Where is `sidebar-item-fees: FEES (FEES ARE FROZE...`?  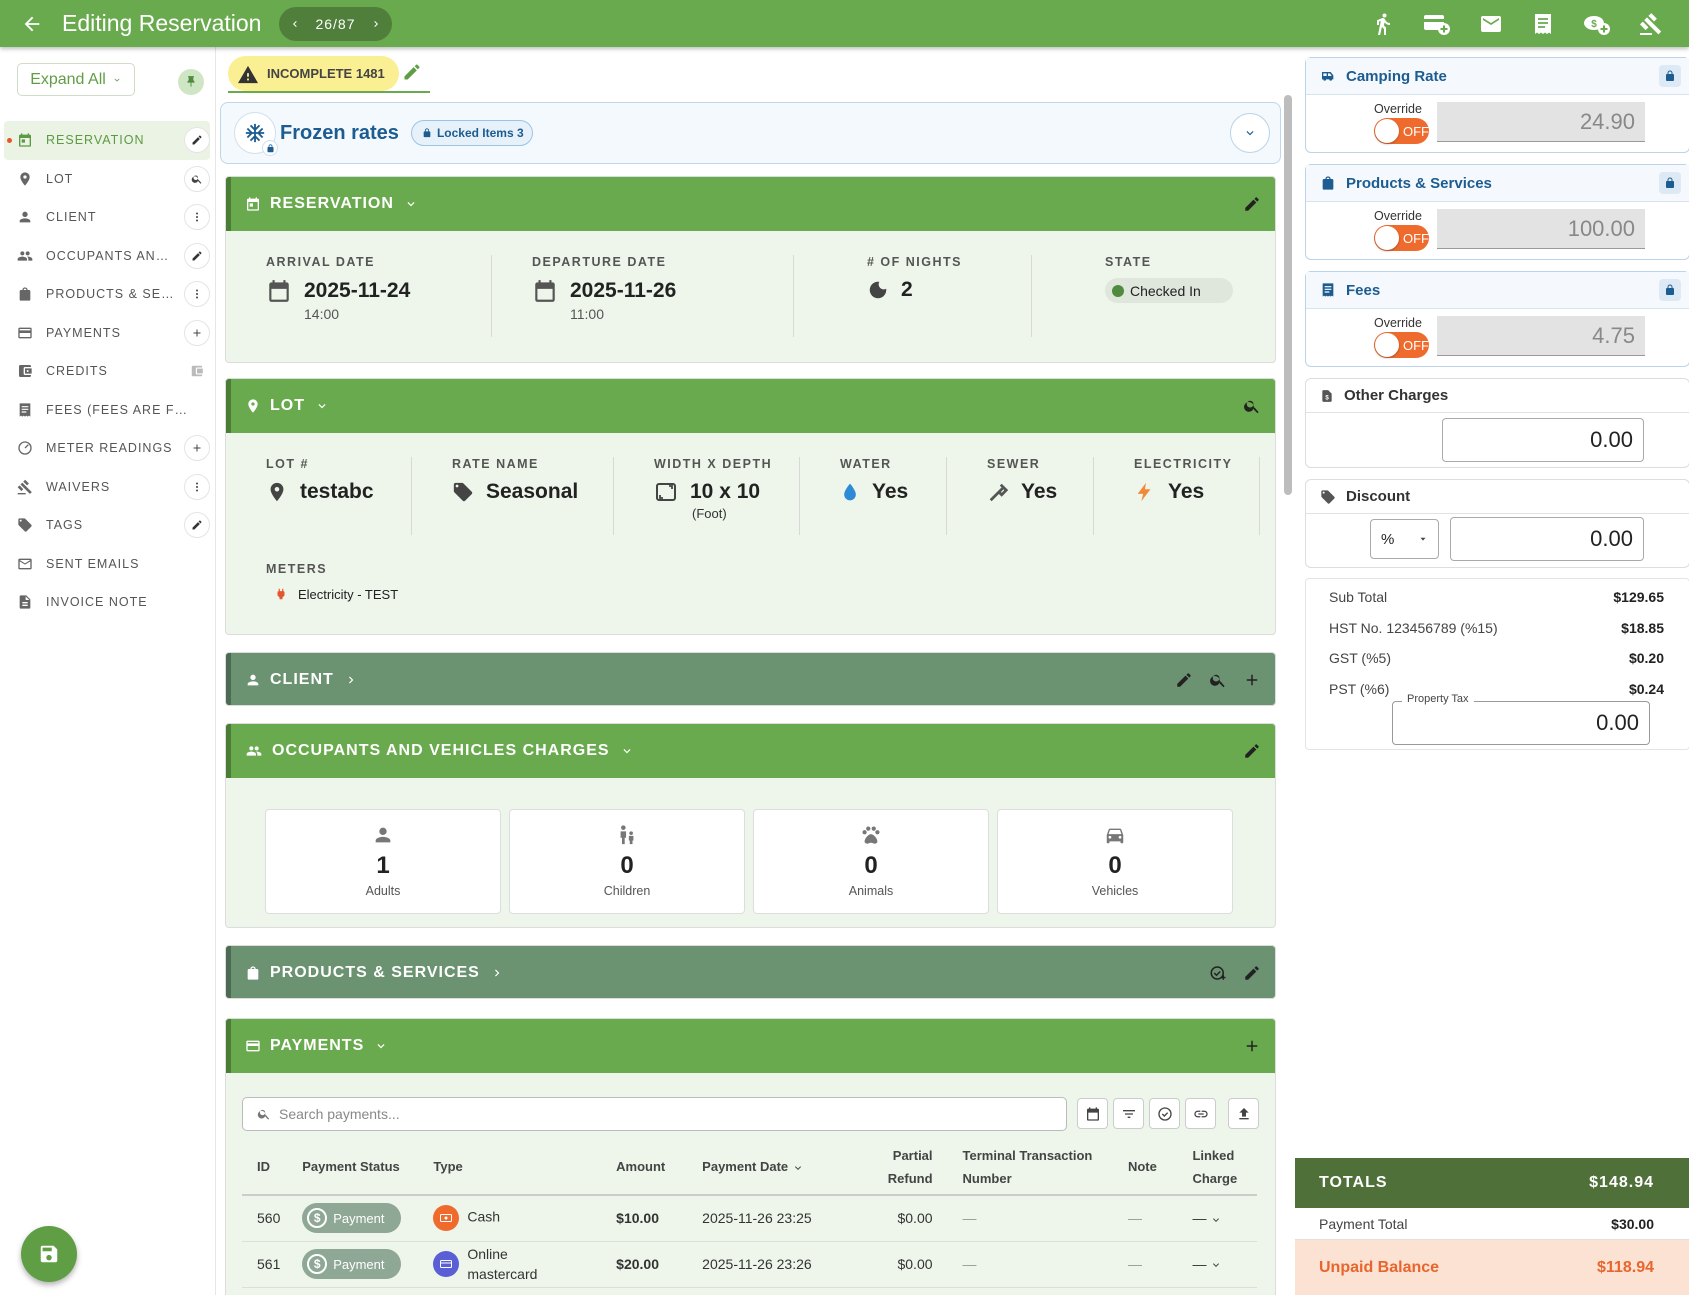
sidebar-item-fees: FEES (FEES ARE FROZE... is located at coordinates (107, 410).